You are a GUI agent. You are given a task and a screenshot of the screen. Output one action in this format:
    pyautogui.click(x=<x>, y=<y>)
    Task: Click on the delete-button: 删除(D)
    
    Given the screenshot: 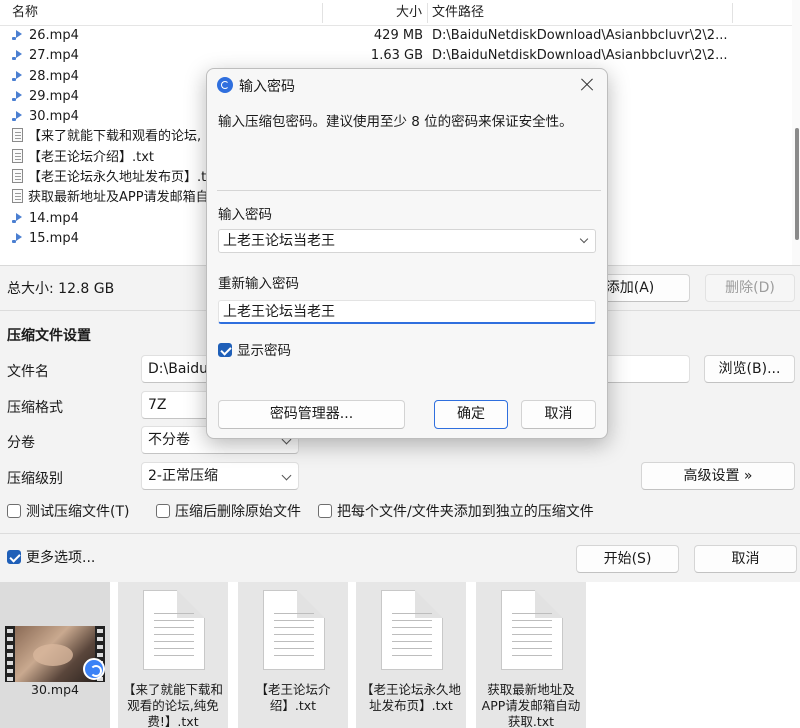 What is the action you would take?
    pyautogui.click(x=750, y=288)
    